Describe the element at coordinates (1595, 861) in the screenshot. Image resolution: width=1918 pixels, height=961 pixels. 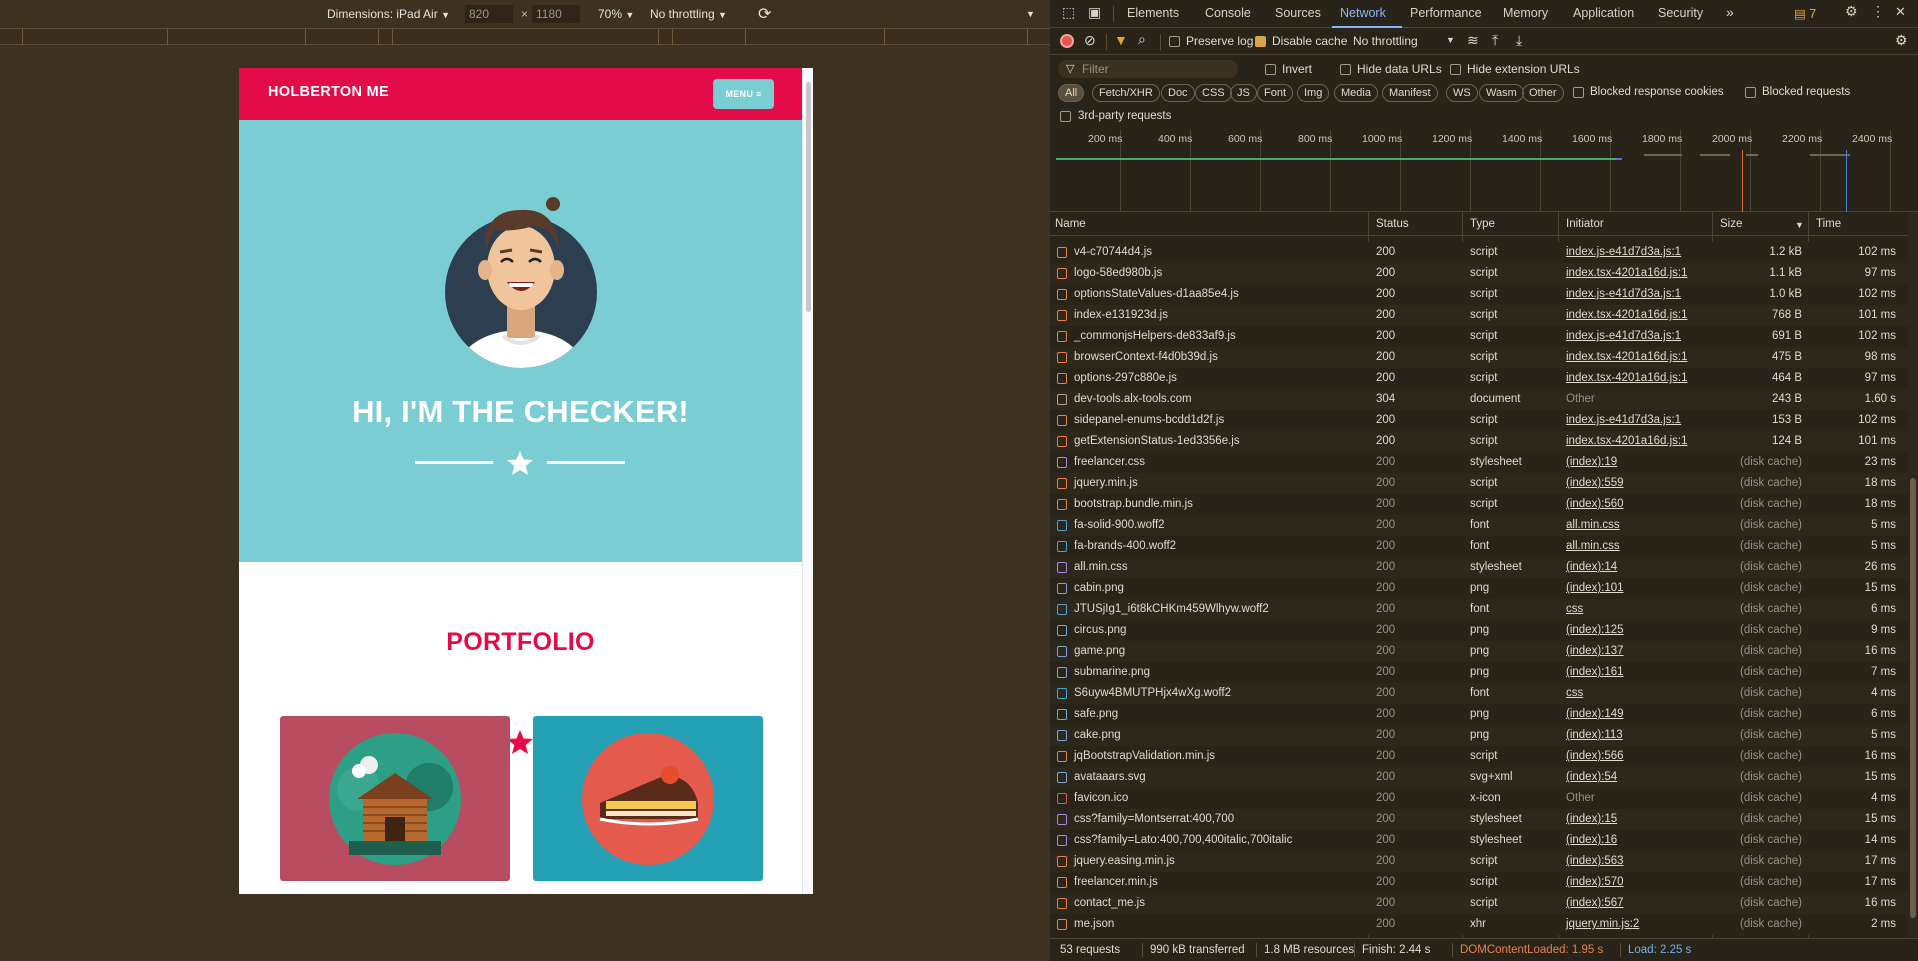
I see `cell-initiator: (index):563` at that location.